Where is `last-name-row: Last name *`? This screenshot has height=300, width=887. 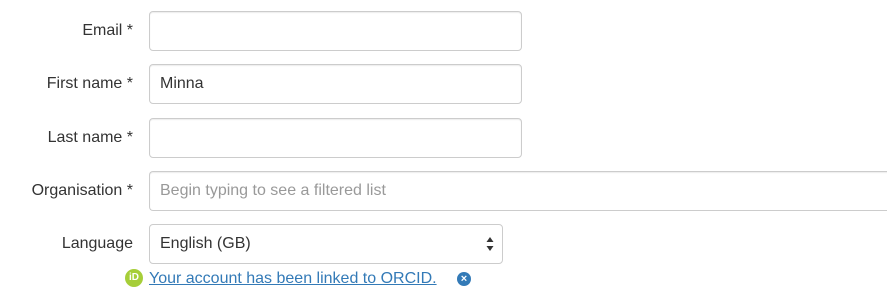 last-name-row: Last name * is located at coordinates (261, 138).